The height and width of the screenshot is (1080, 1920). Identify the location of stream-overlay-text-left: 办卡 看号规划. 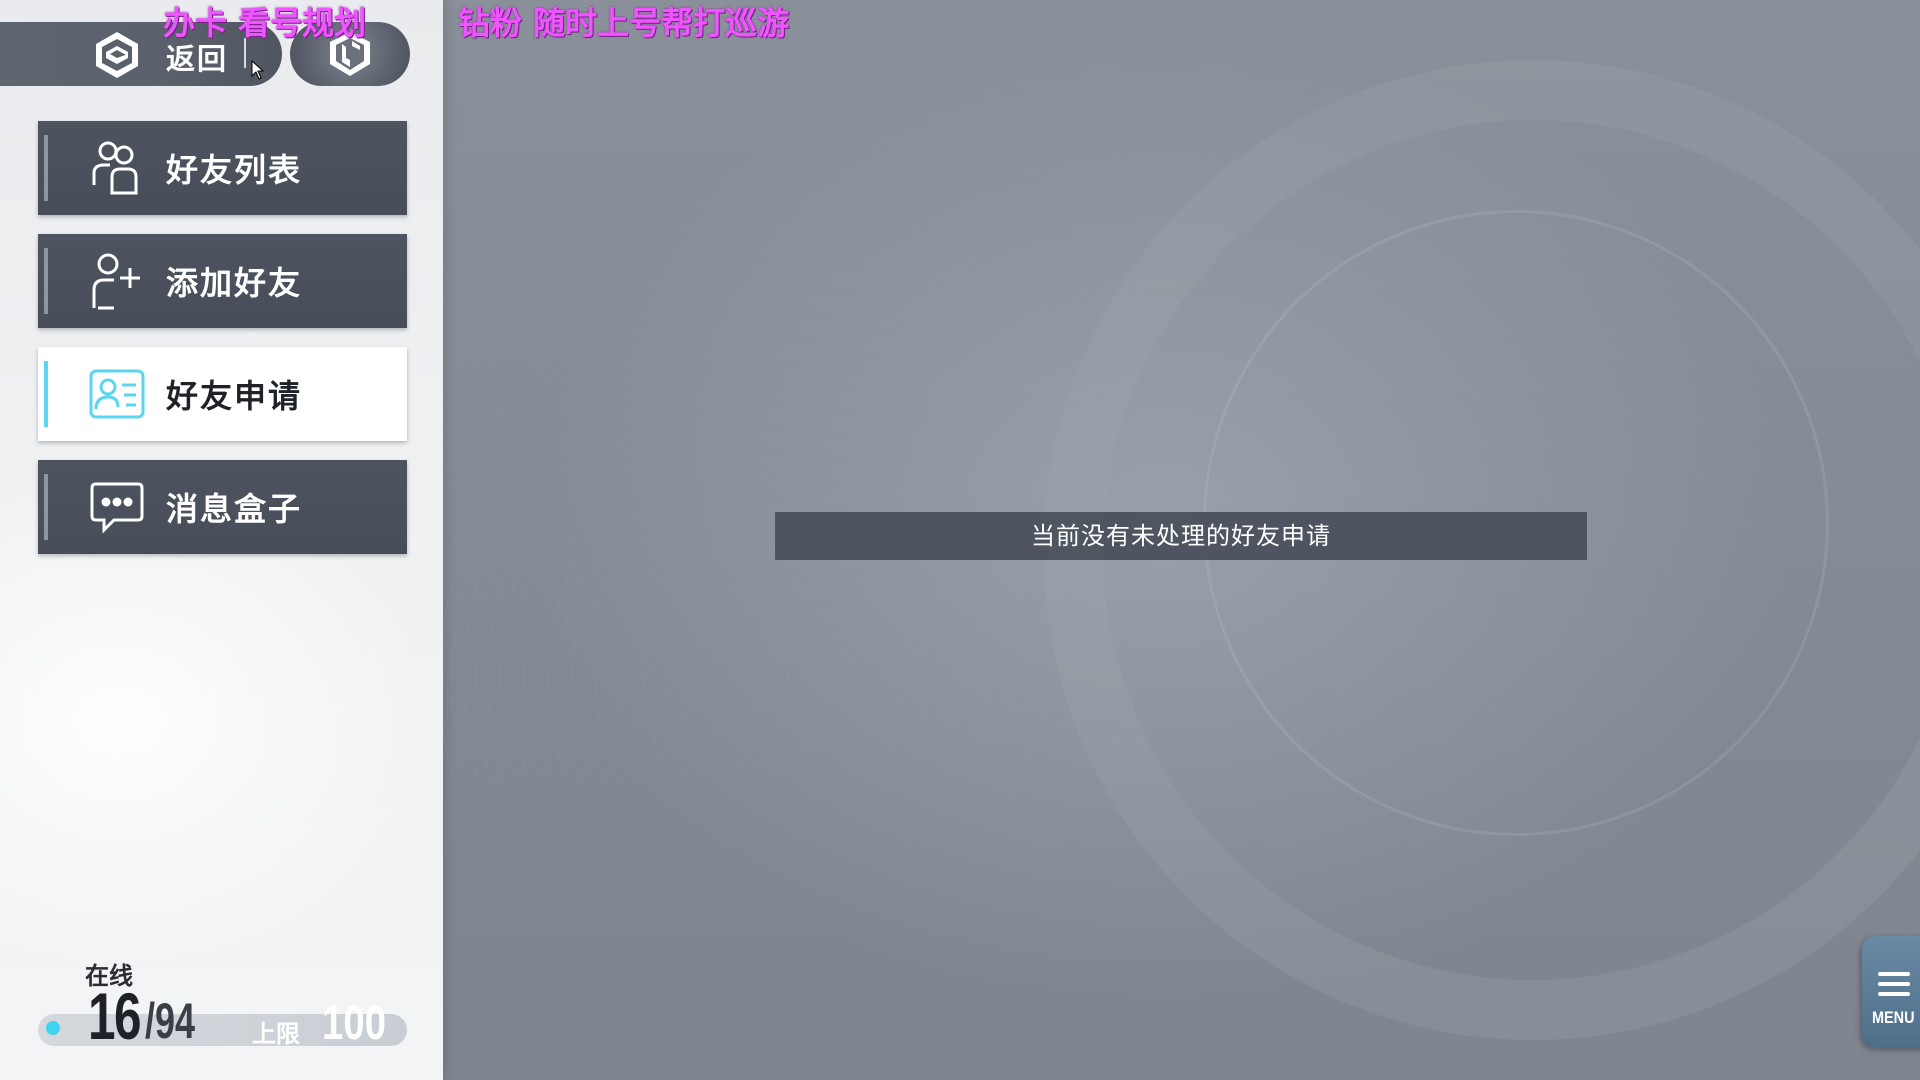
(265, 23).